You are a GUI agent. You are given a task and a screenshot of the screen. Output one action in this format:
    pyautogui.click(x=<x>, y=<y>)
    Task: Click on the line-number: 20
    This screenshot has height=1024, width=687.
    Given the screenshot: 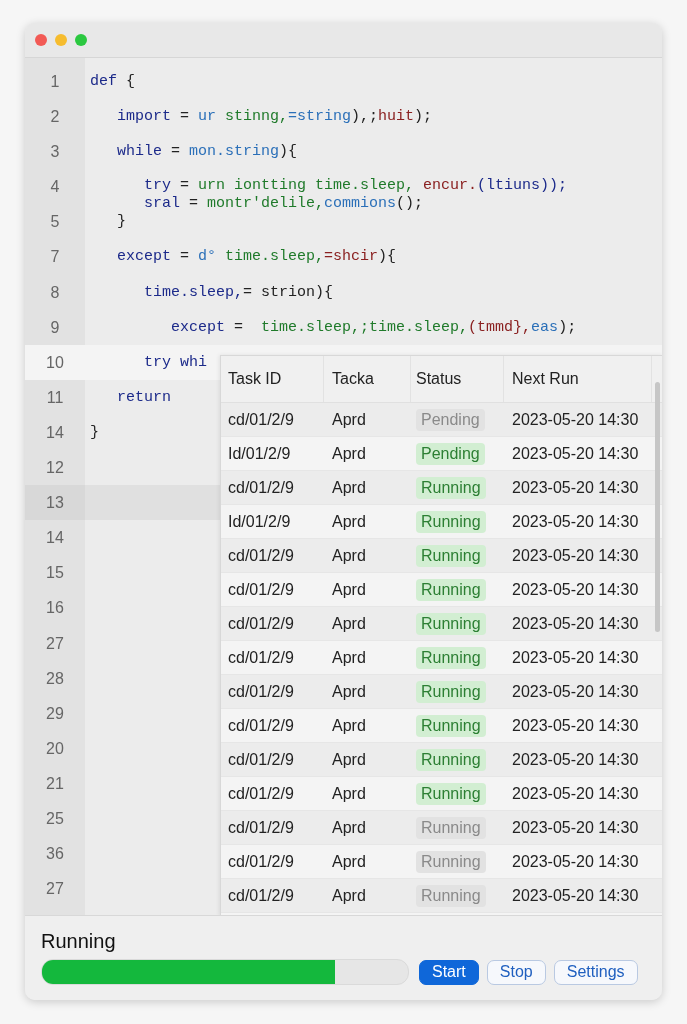 What is the action you would take?
    pyautogui.click(x=55, y=748)
    